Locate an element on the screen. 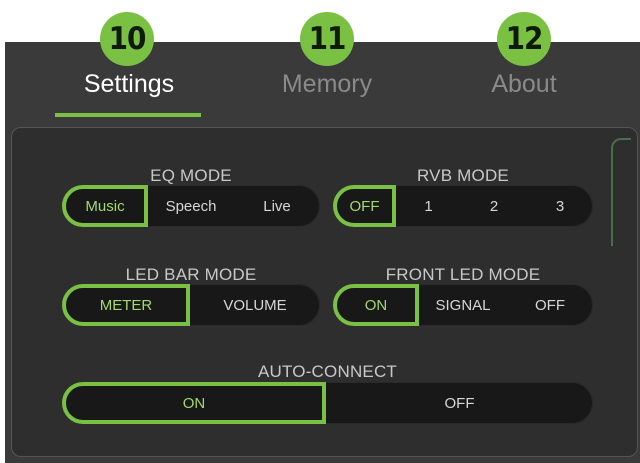  rvb-mode-option-3: 3 is located at coordinates (560, 206).